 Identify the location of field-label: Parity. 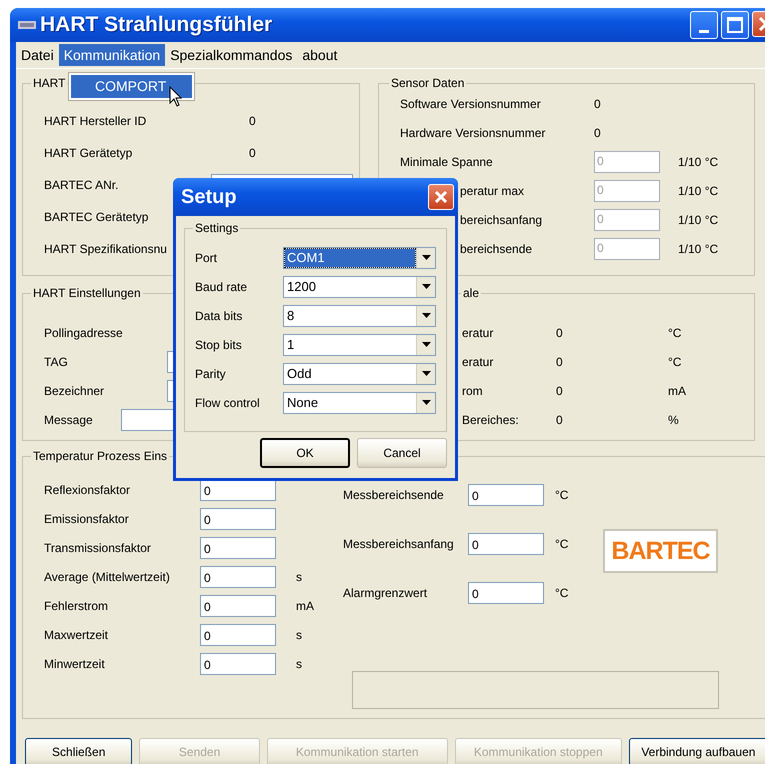
(211, 373).